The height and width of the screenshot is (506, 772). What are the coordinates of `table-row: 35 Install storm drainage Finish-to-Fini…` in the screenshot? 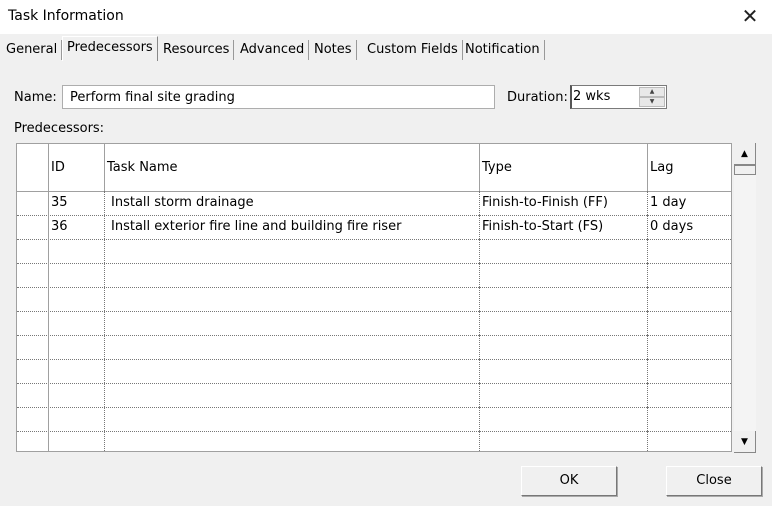 It's located at (374, 203).